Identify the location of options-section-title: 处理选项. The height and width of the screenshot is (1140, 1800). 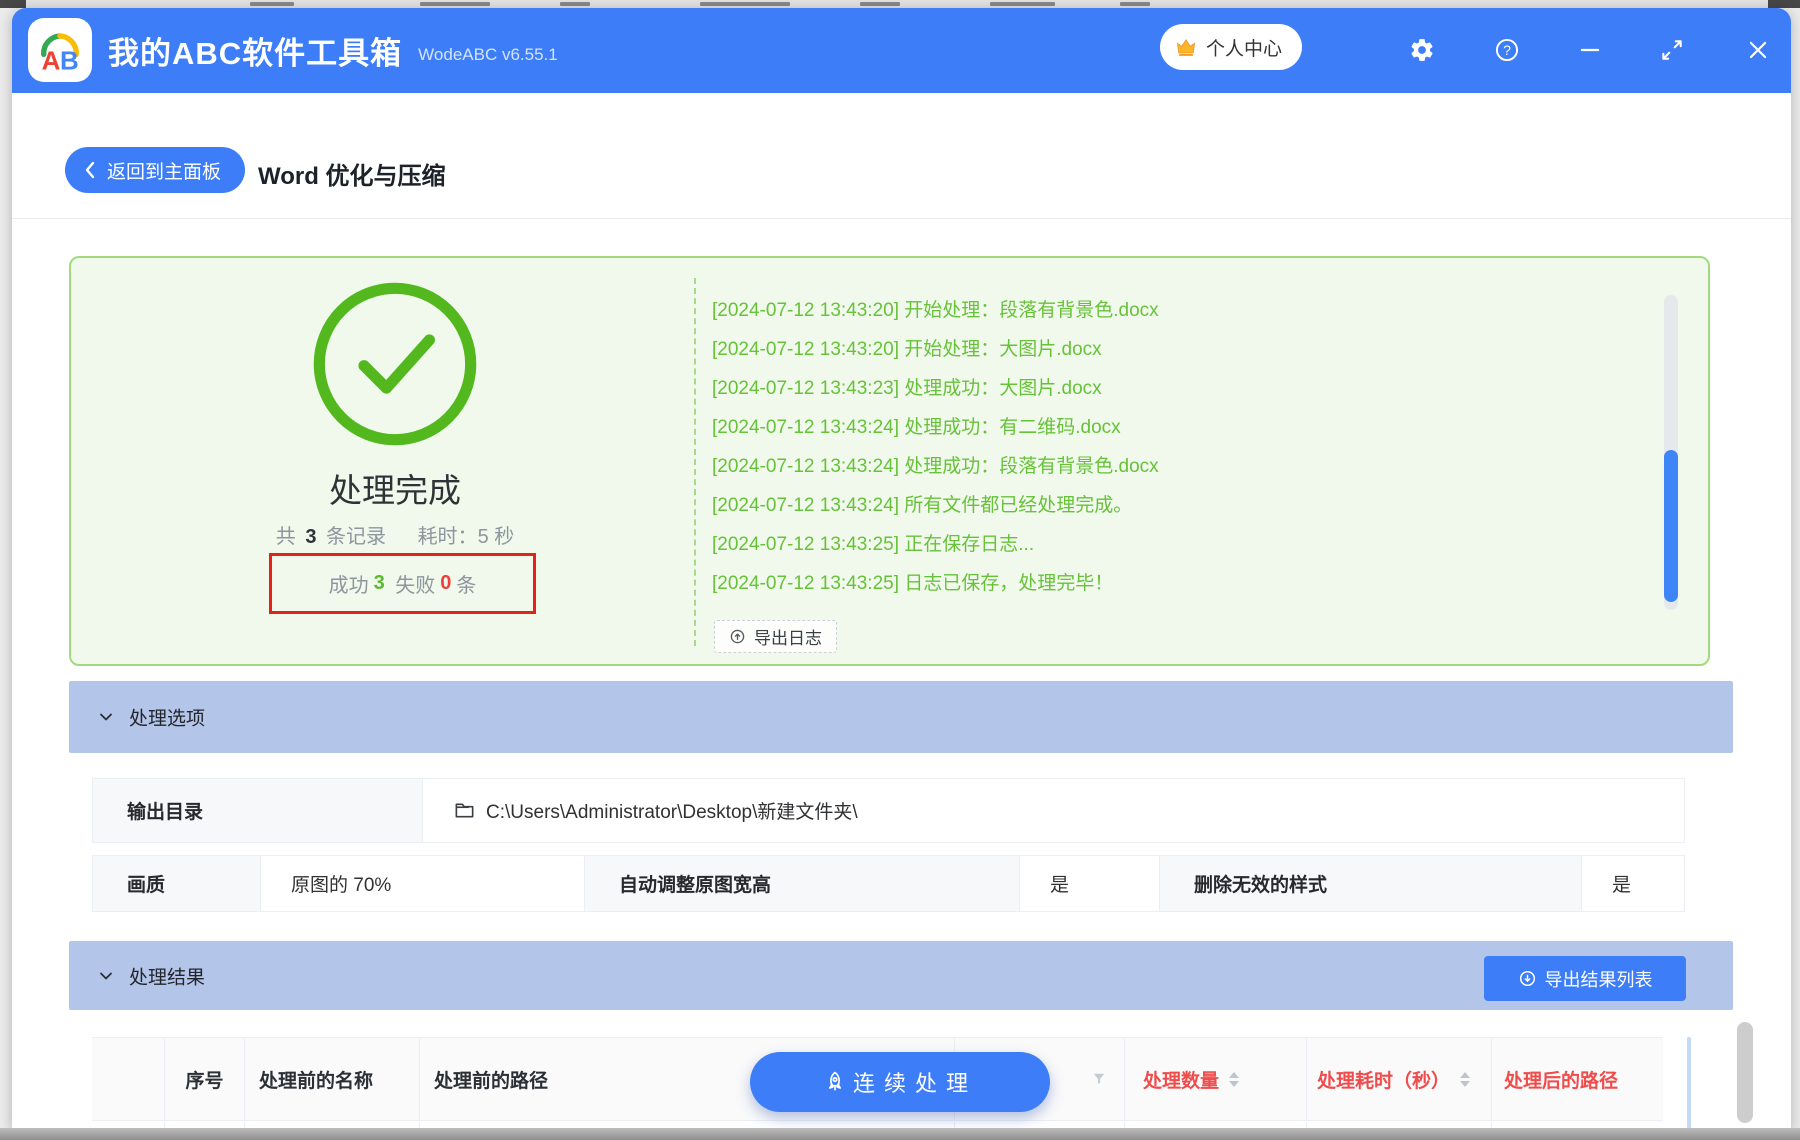
(167, 719).